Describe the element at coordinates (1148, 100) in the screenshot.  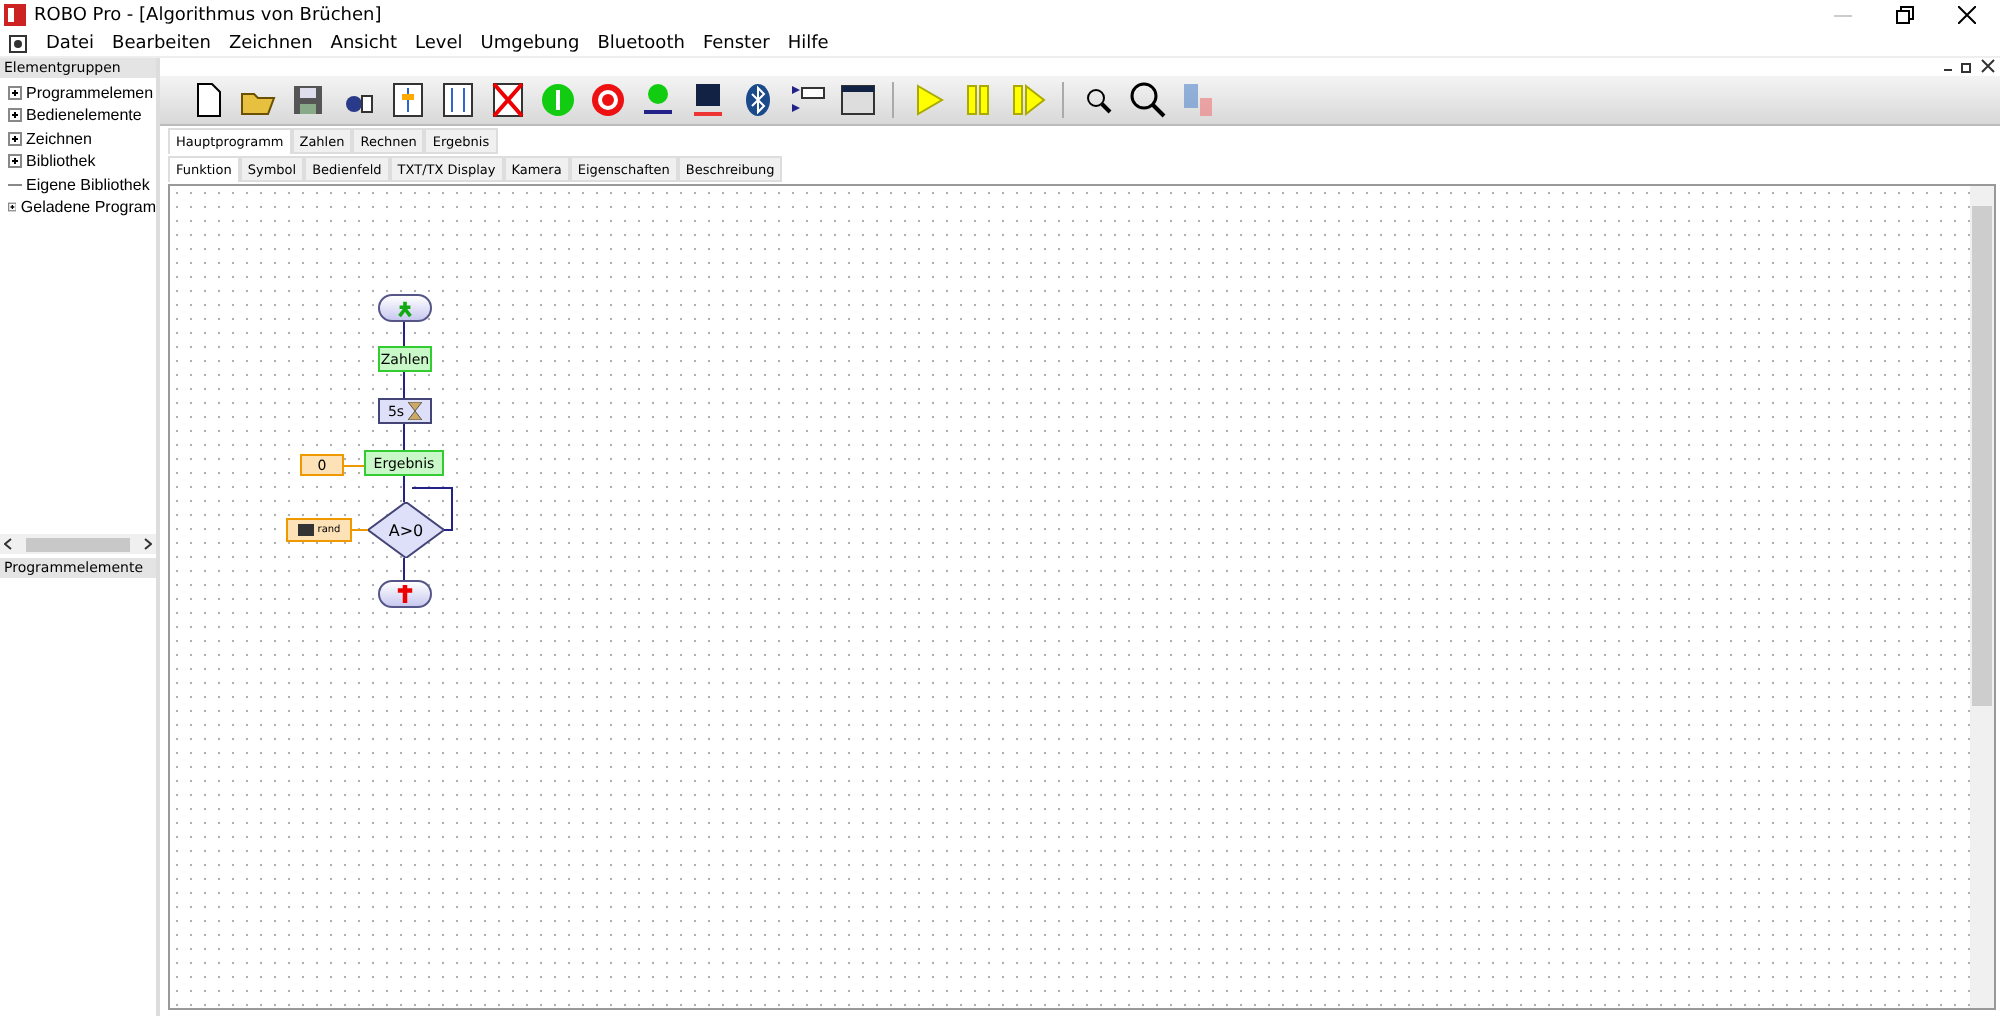
I see `zoom-in-icon` at that location.